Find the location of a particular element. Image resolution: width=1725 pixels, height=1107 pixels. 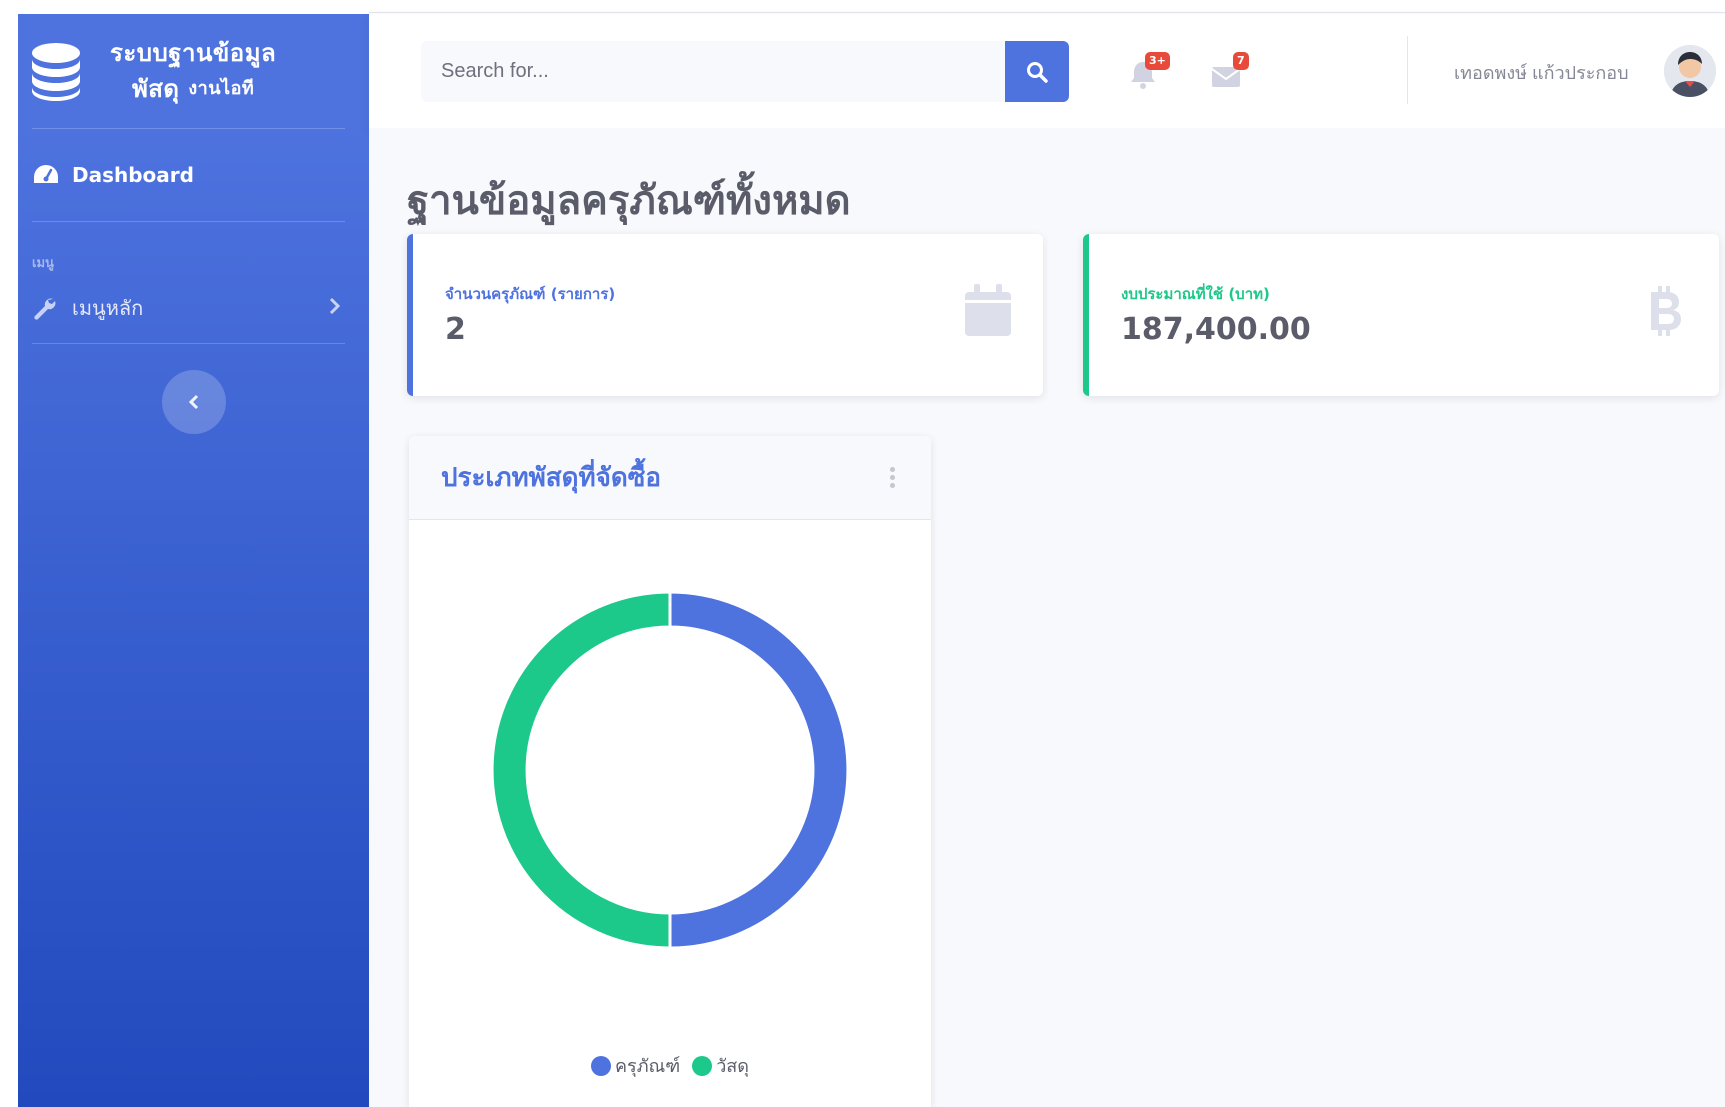

wrench-icon is located at coordinates (46, 308).